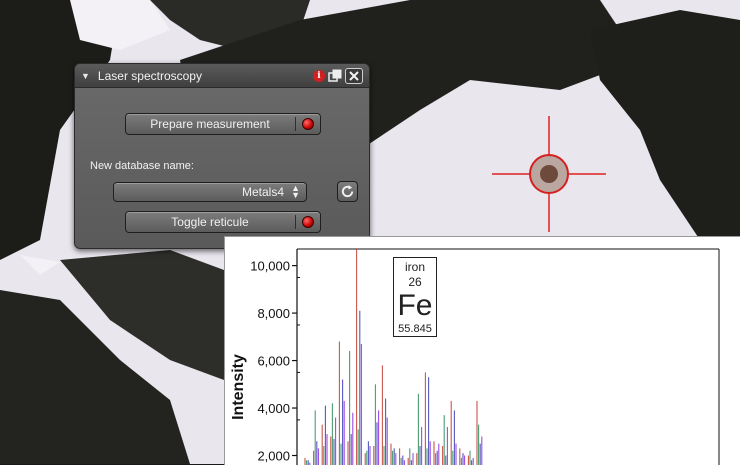 Image resolution: width=740 pixels, height=465 pixels. Describe the element at coordinates (149, 75) in the screenshot. I see `panel-title: Laser spectroscopy` at that location.